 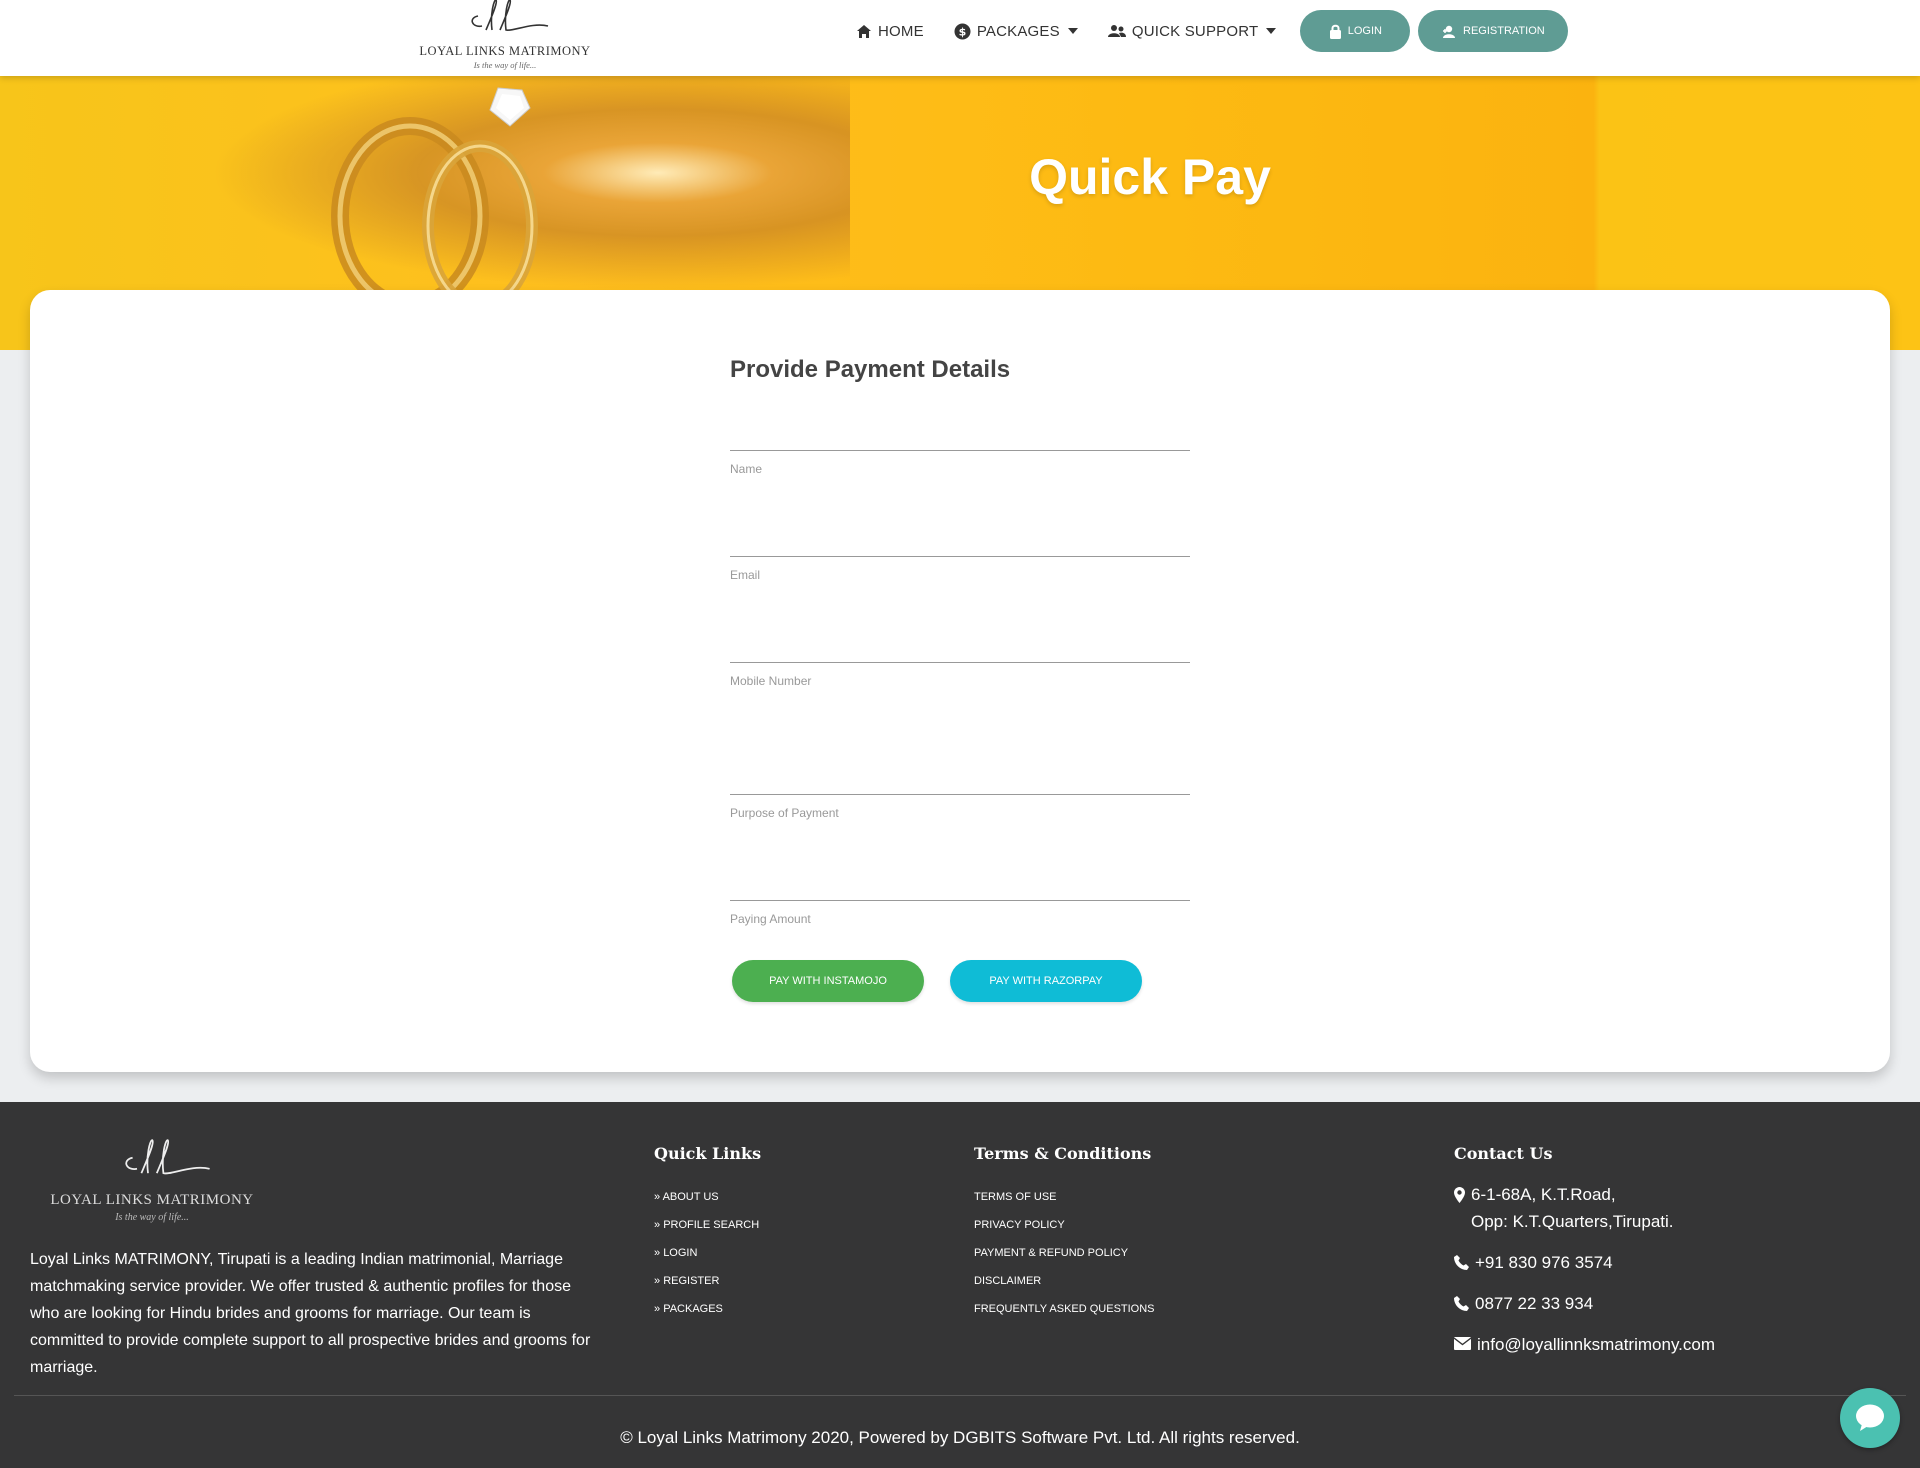 I want to click on nav-packages: $ PACKAGES, so click(x=1016, y=31).